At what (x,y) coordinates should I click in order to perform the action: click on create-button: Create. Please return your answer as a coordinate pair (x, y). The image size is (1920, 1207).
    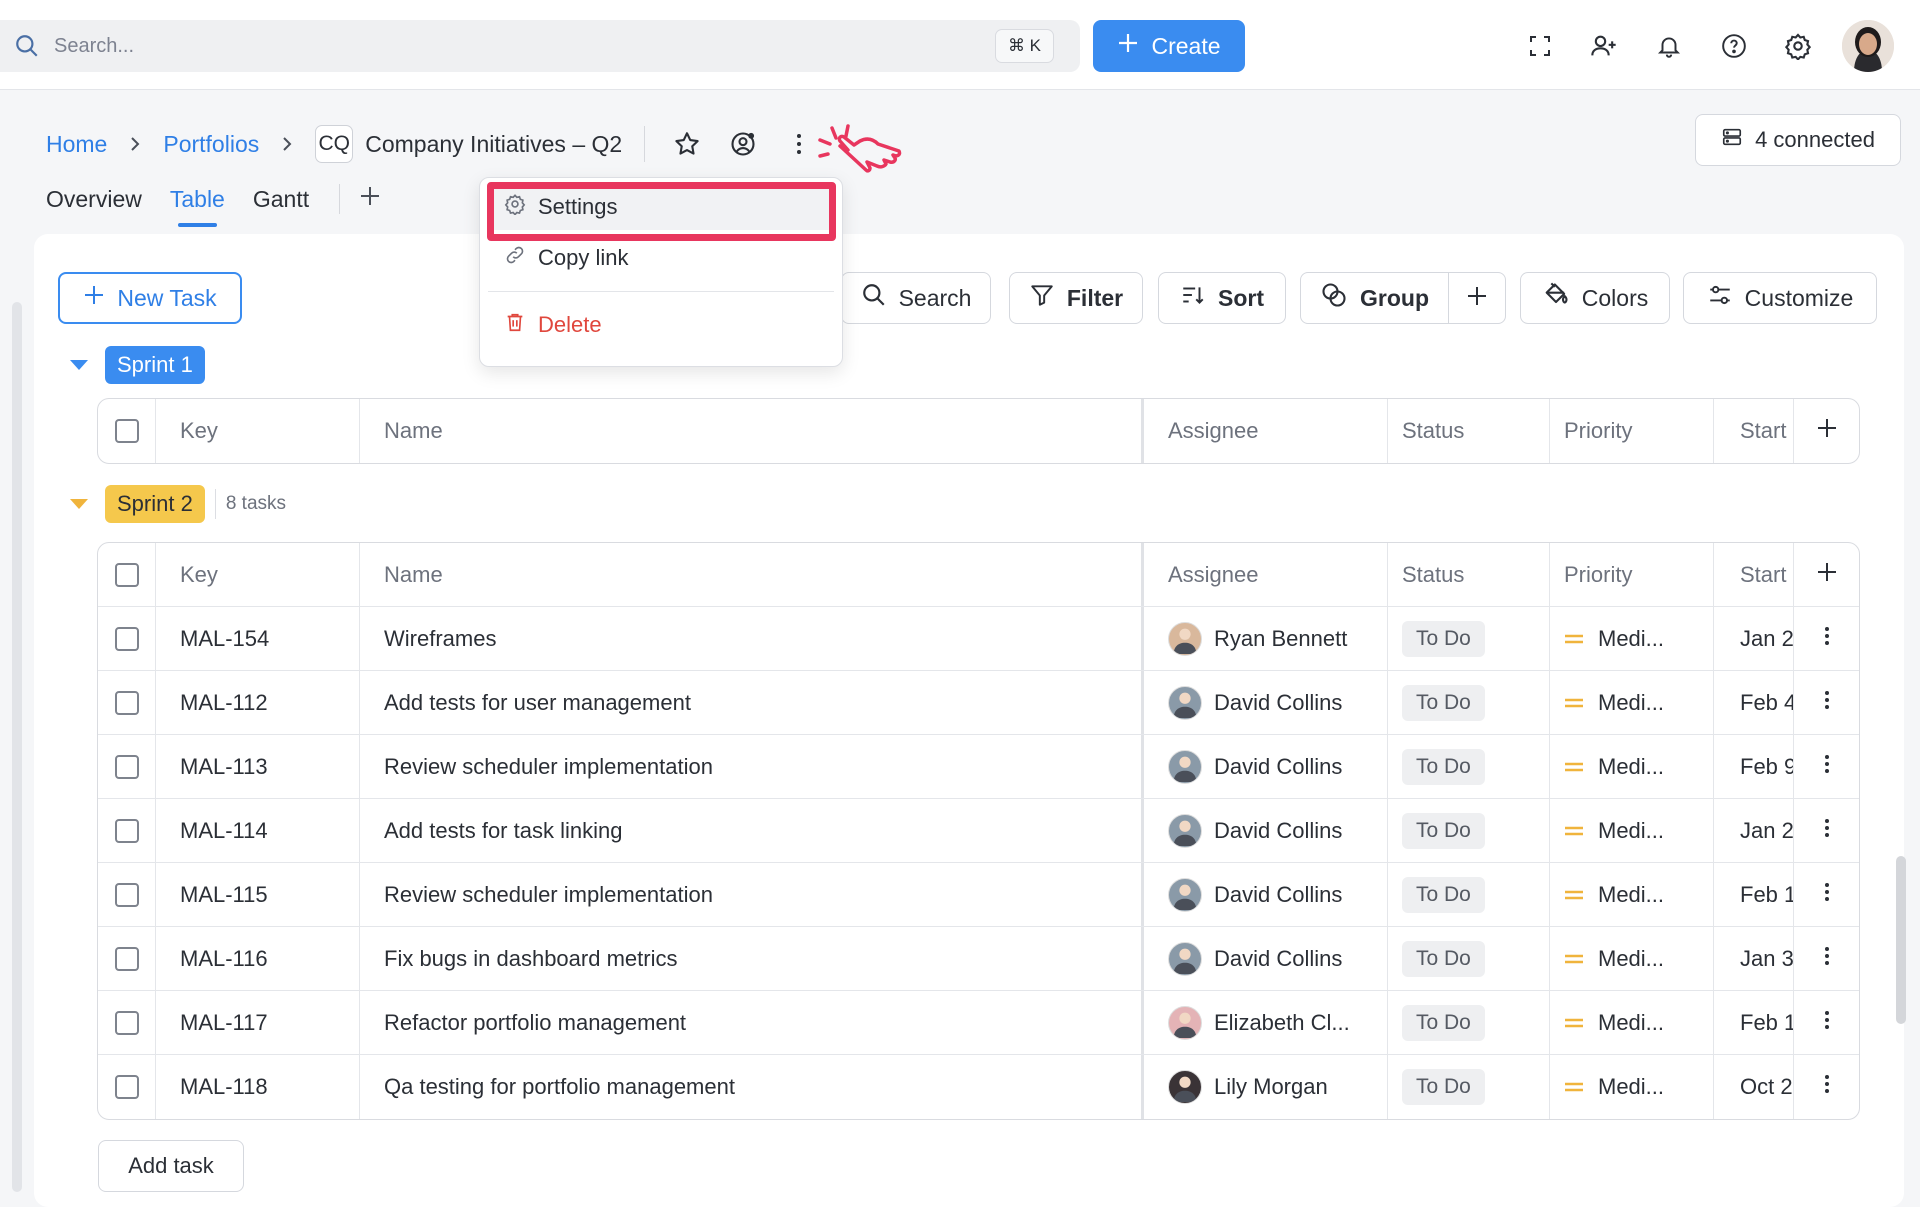
    Looking at the image, I should click on (1169, 46).